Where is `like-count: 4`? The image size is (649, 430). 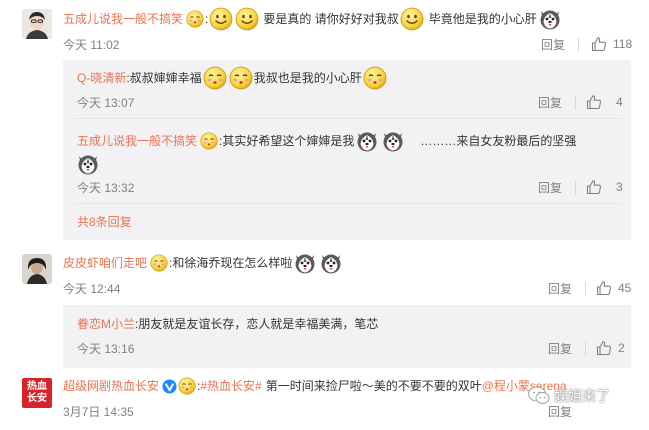 like-count: 4 is located at coordinates (619, 102).